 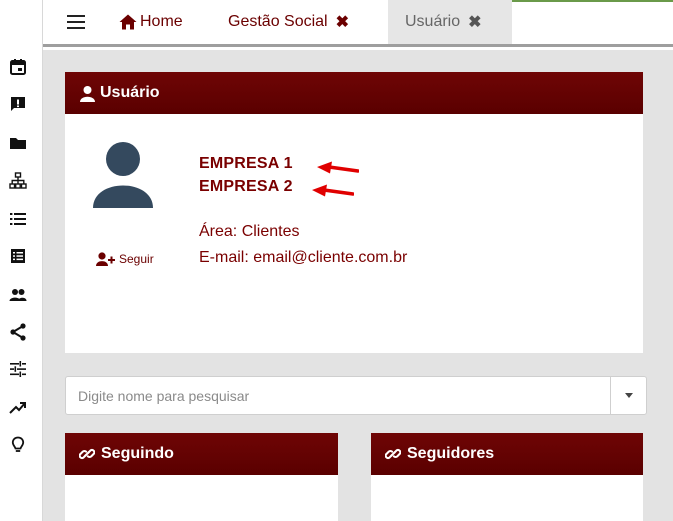 What do you see at coordinates (136, 259) in the screenshot?
I see `follow-label: Seguir` at bounding box center [136, 259].